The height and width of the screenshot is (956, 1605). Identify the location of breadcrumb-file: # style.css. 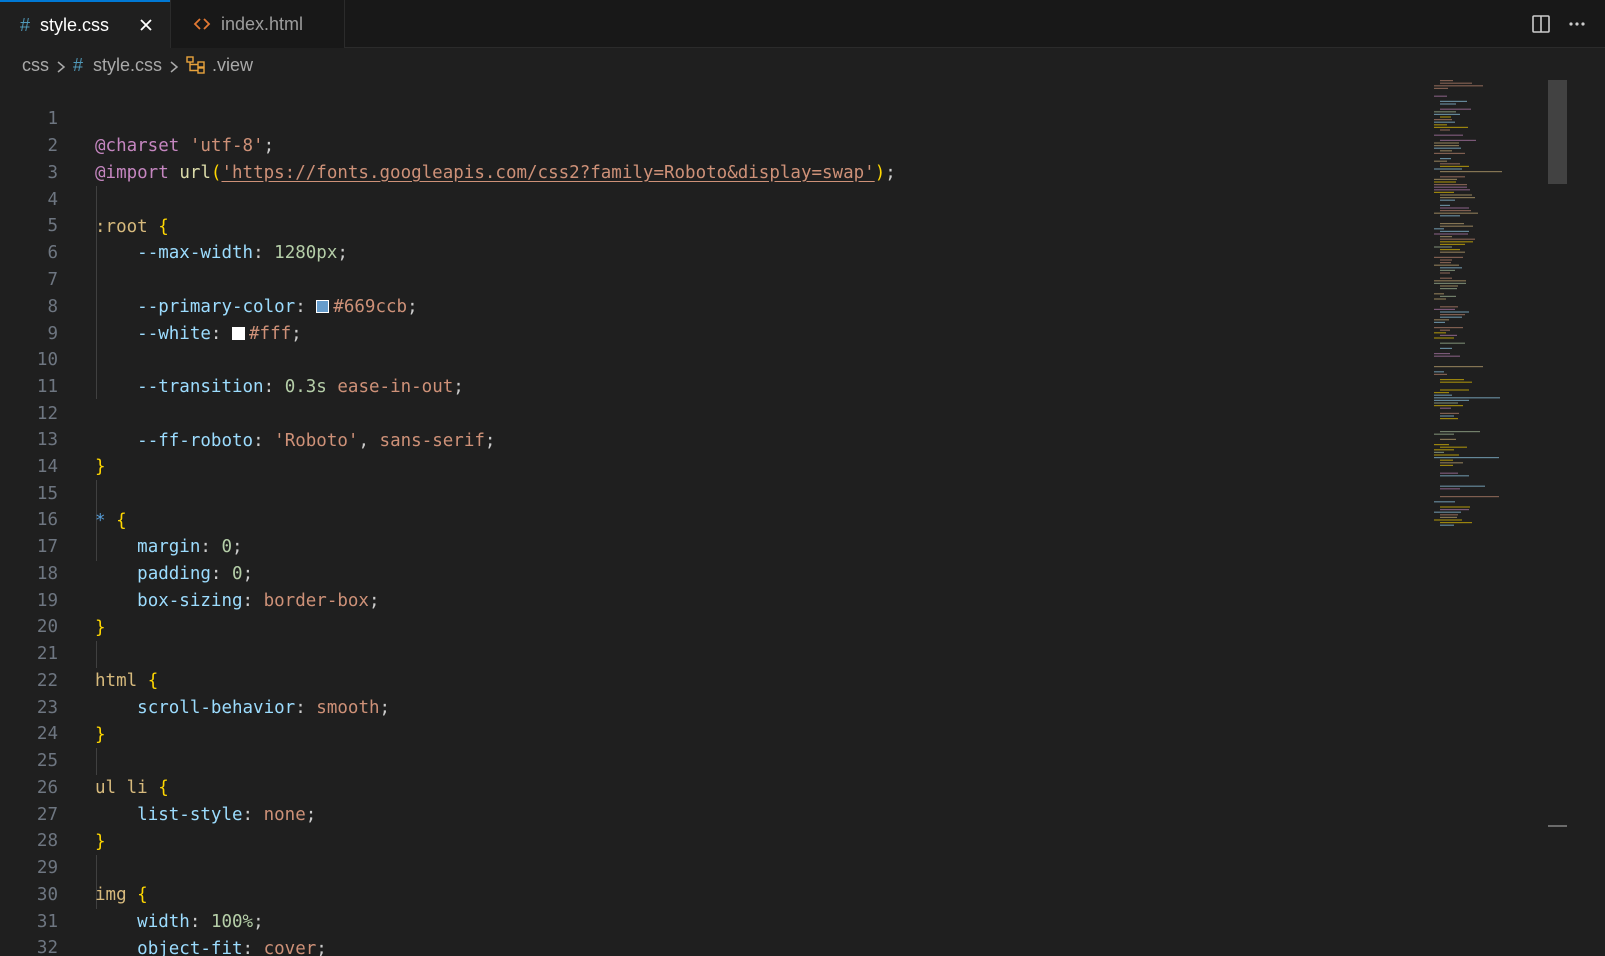
(117, 65).